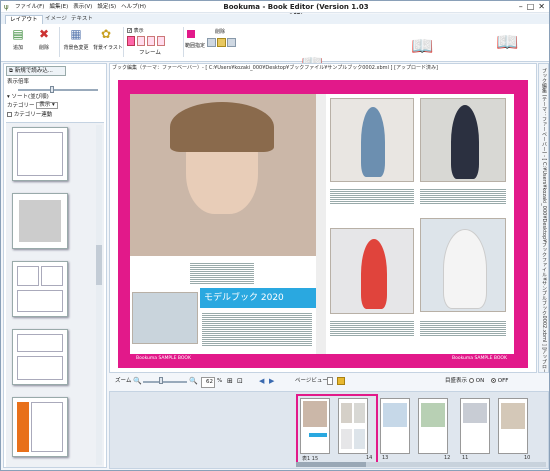 Image resolution: width=550 pixels, height=471 pixels. I want to click on page-number: 13, so click(385, 458).